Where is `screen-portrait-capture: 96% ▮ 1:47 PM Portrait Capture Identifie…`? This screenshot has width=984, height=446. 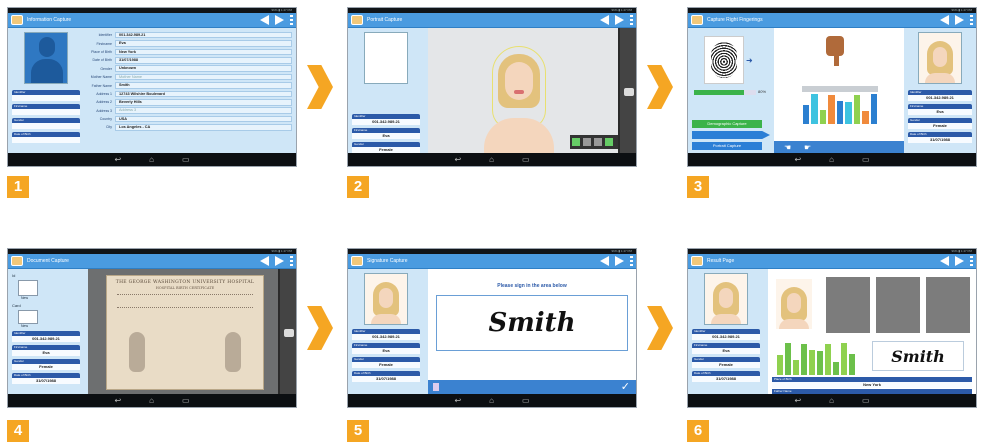 screen-portrait-capture: 96% ▮ 1:47 PM Portrait Capture Identifie… is located at coordinates (492, 87).